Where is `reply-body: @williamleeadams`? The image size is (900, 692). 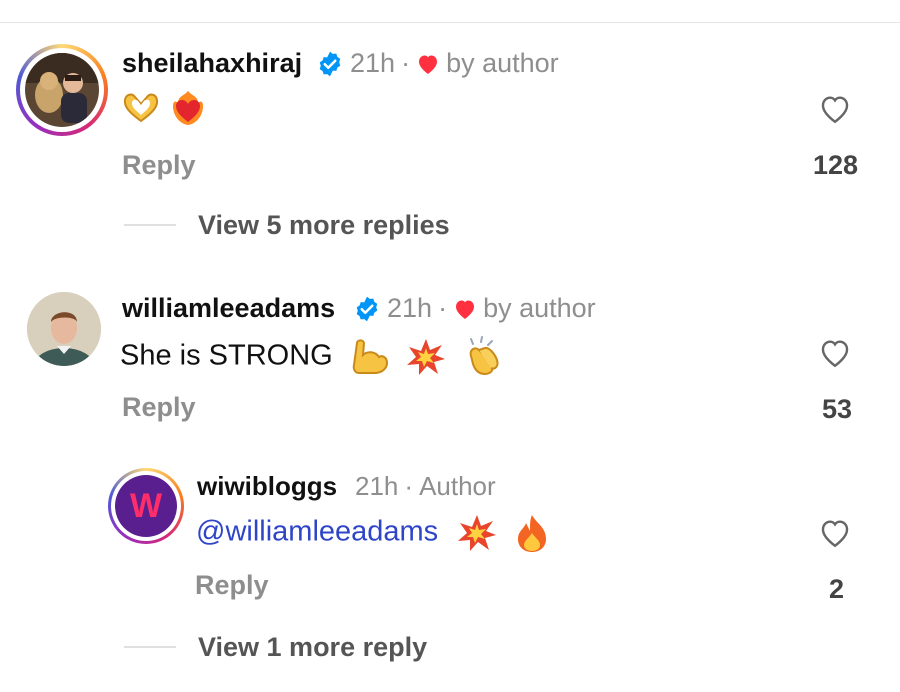 reply-body: @williamleeadams is located at coordinates (373, 533).